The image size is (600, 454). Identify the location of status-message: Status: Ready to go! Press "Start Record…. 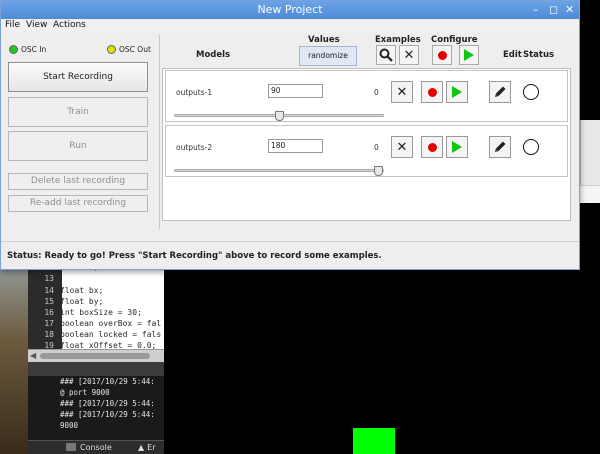
(194, 256).